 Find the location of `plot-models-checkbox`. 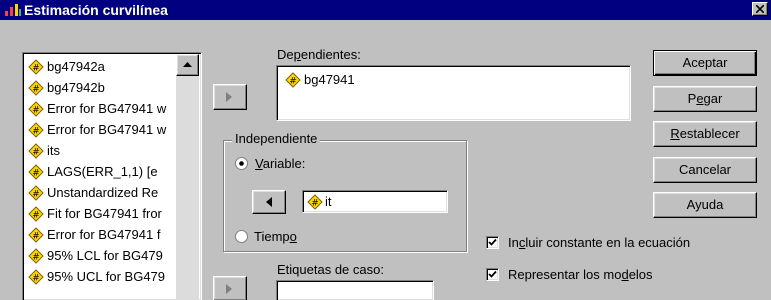

plot-models-checkbox is located at coordinates (492, 274).